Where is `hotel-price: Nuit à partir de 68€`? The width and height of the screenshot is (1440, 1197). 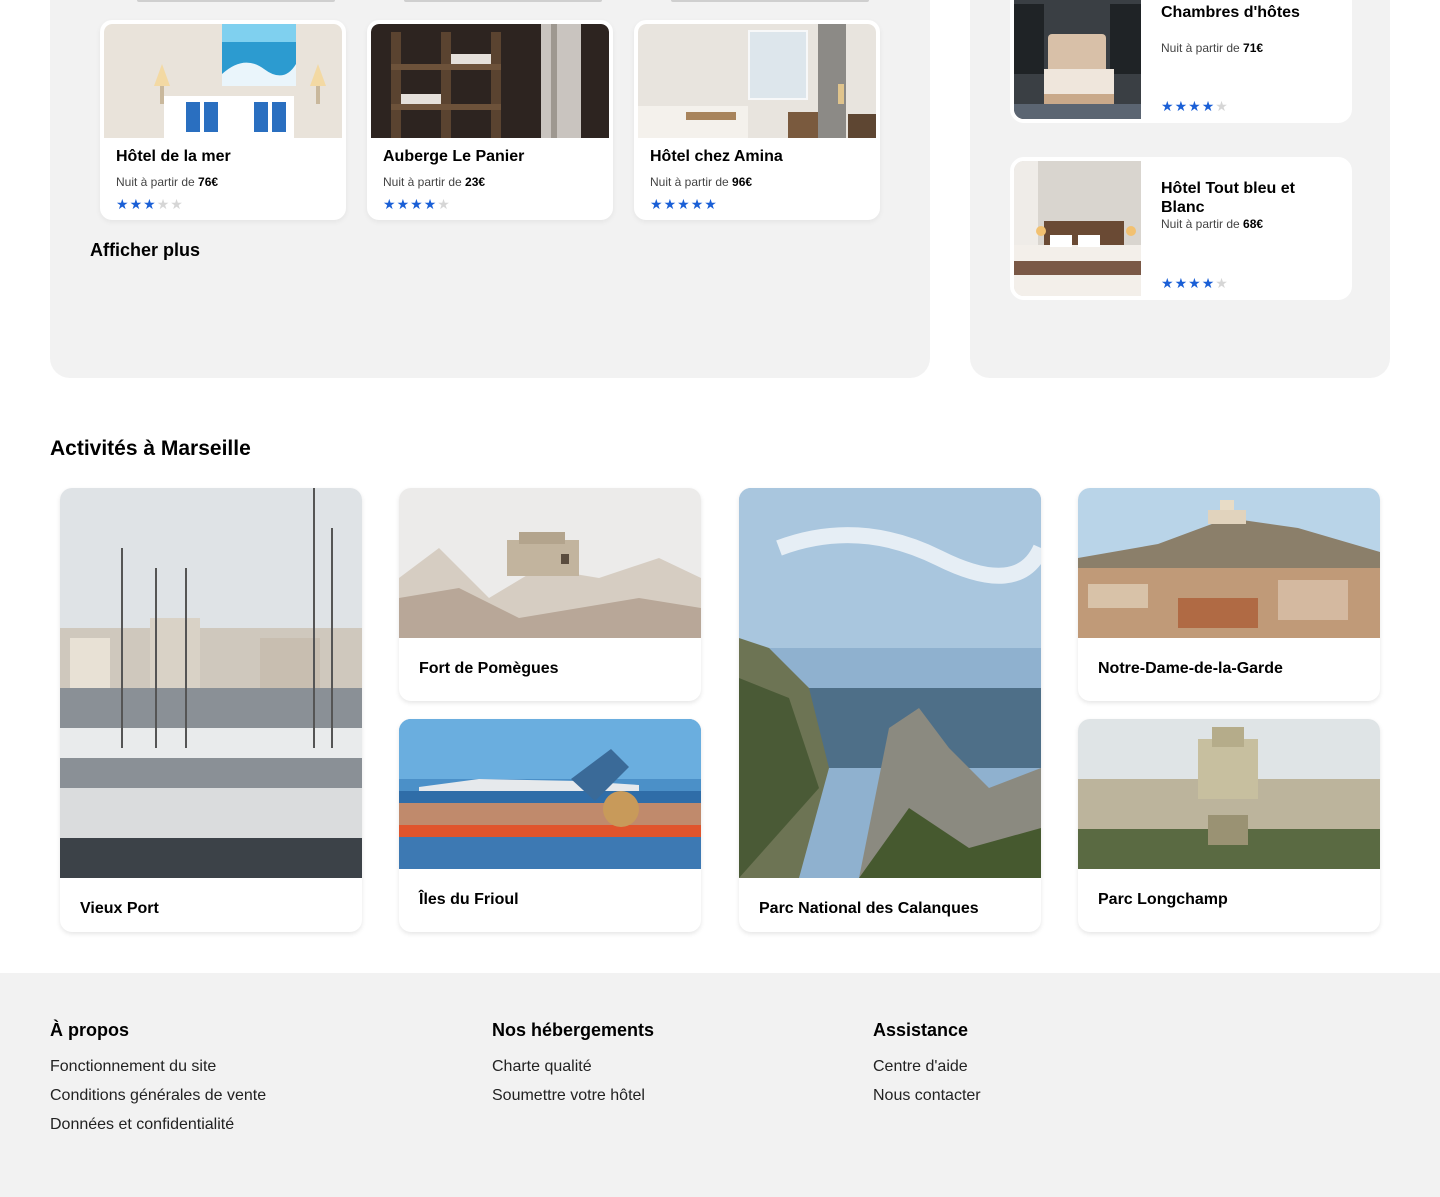
hotel-price: Nuit à partir de 68€ is located at coordinates (1212, 224).